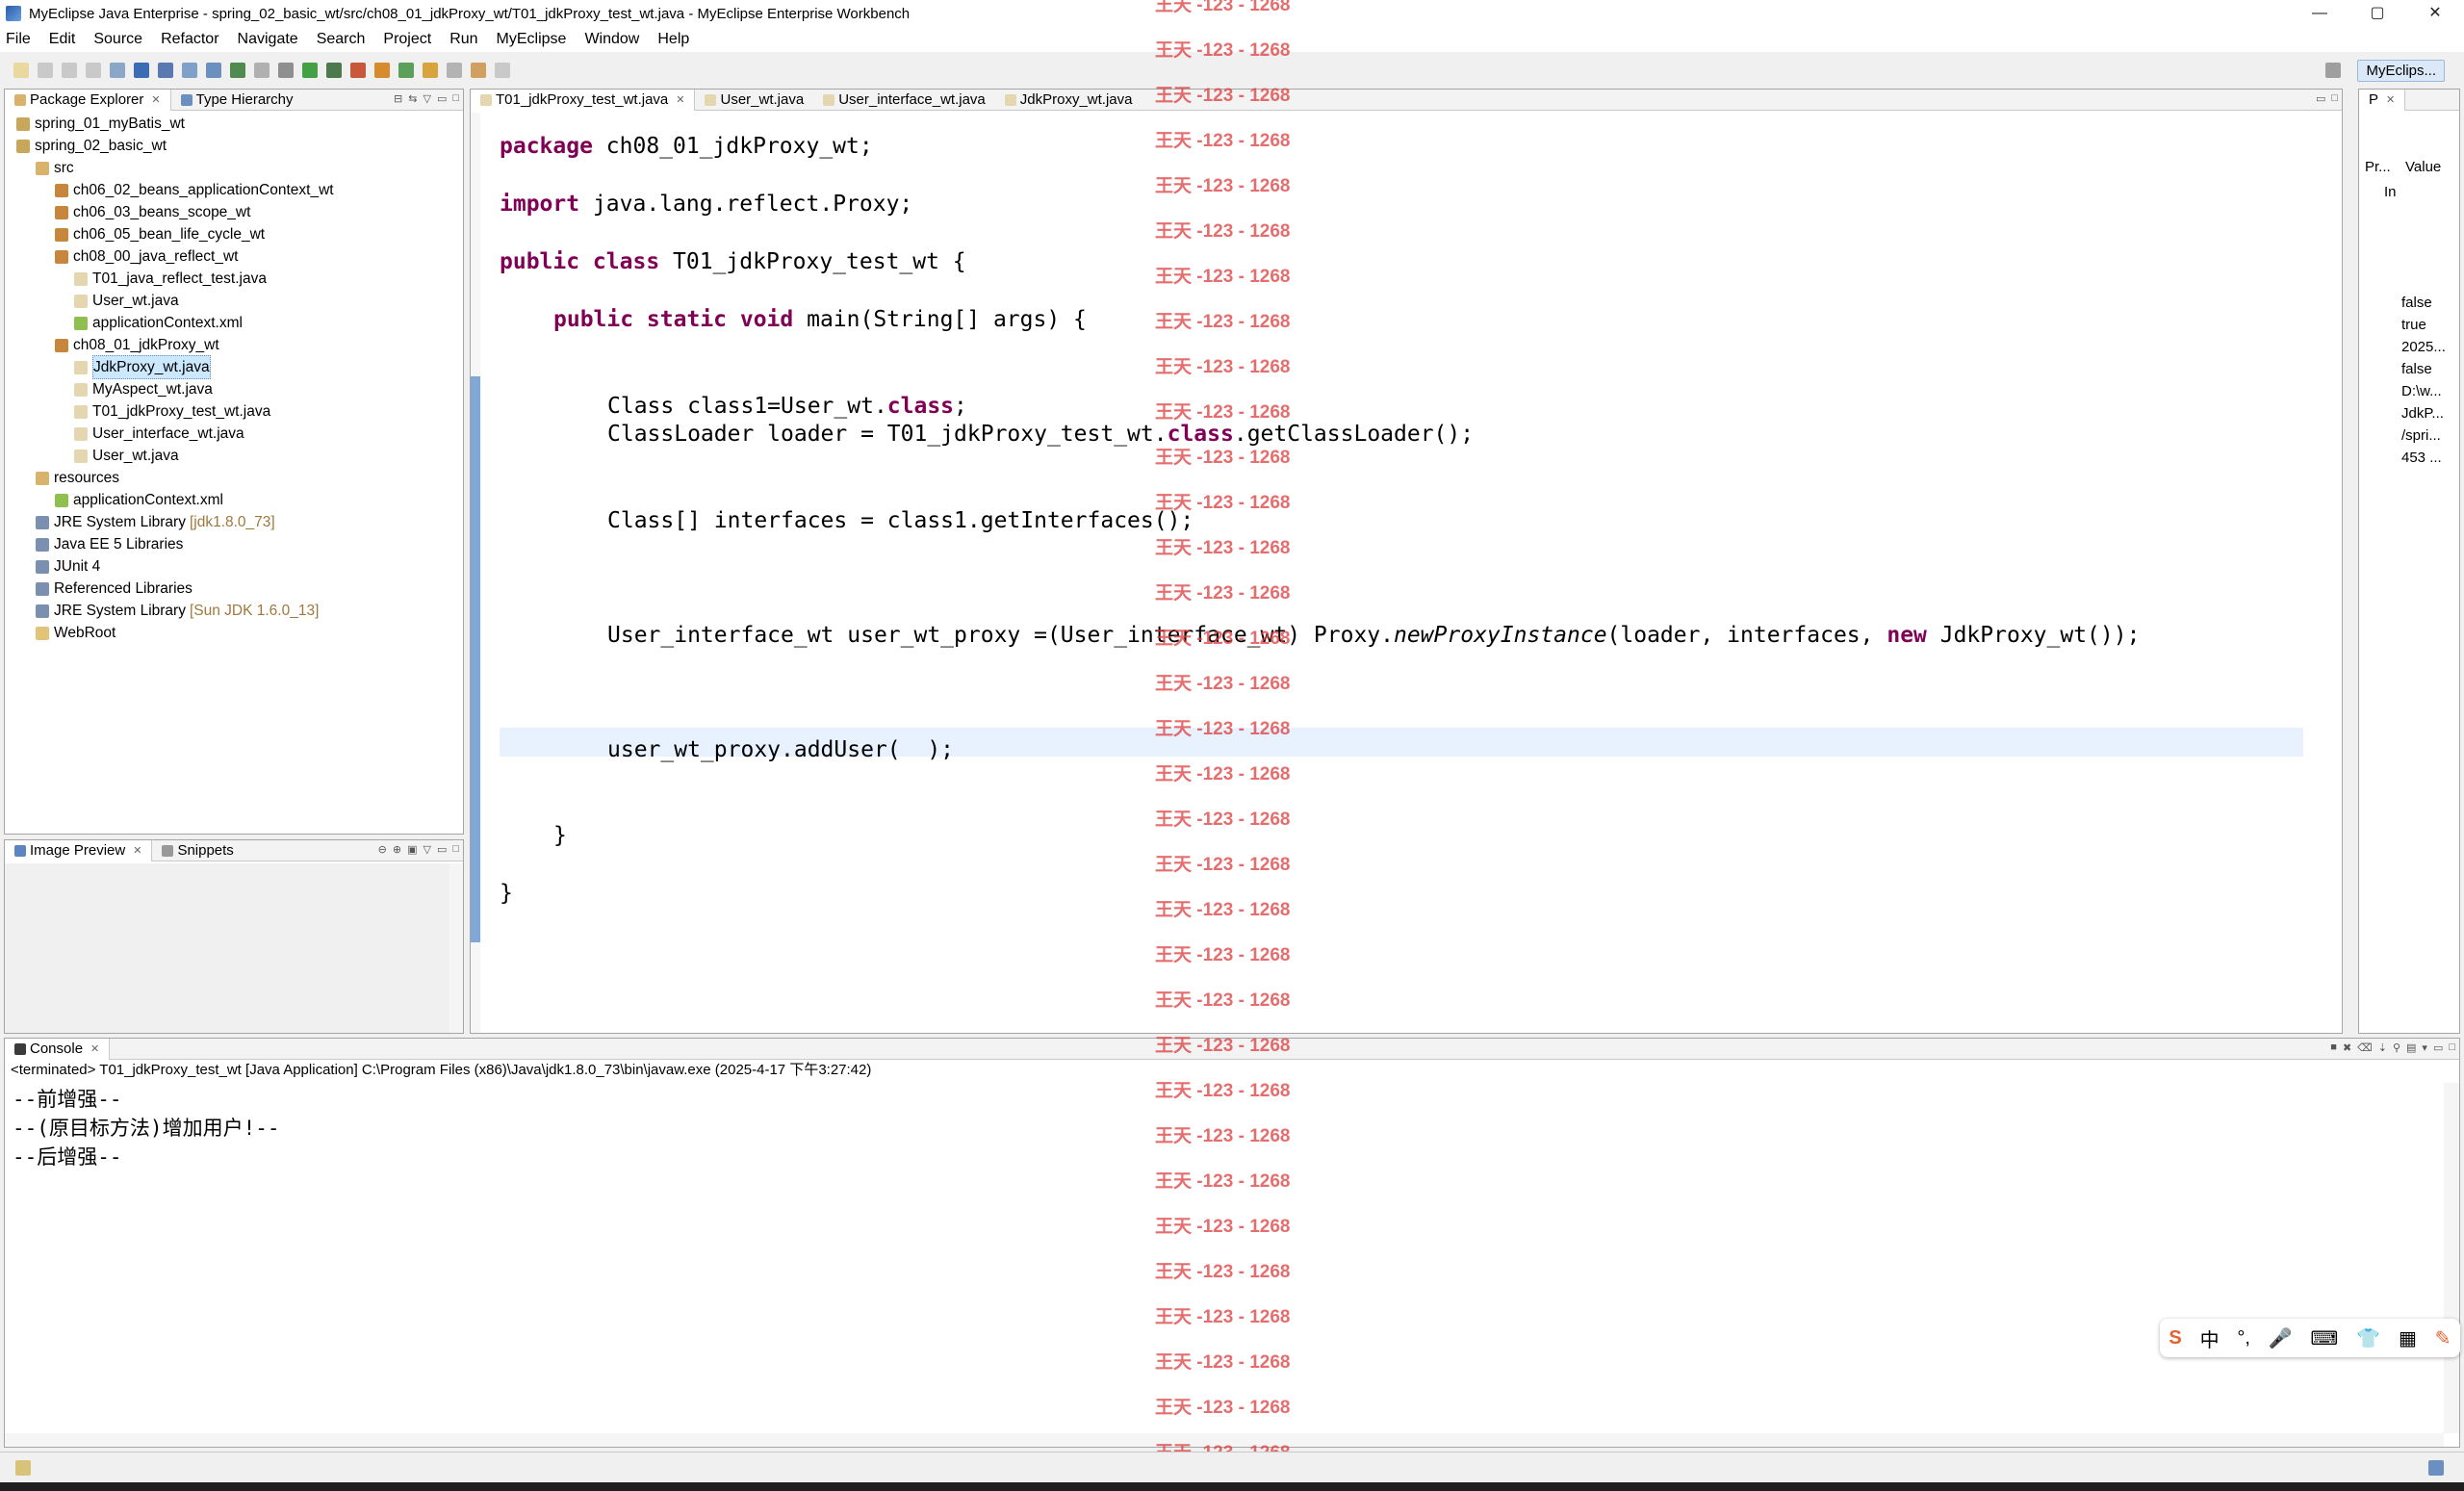  I want to click on tree-item: ch08_00_java_reflect_wt, so click(234, 256).